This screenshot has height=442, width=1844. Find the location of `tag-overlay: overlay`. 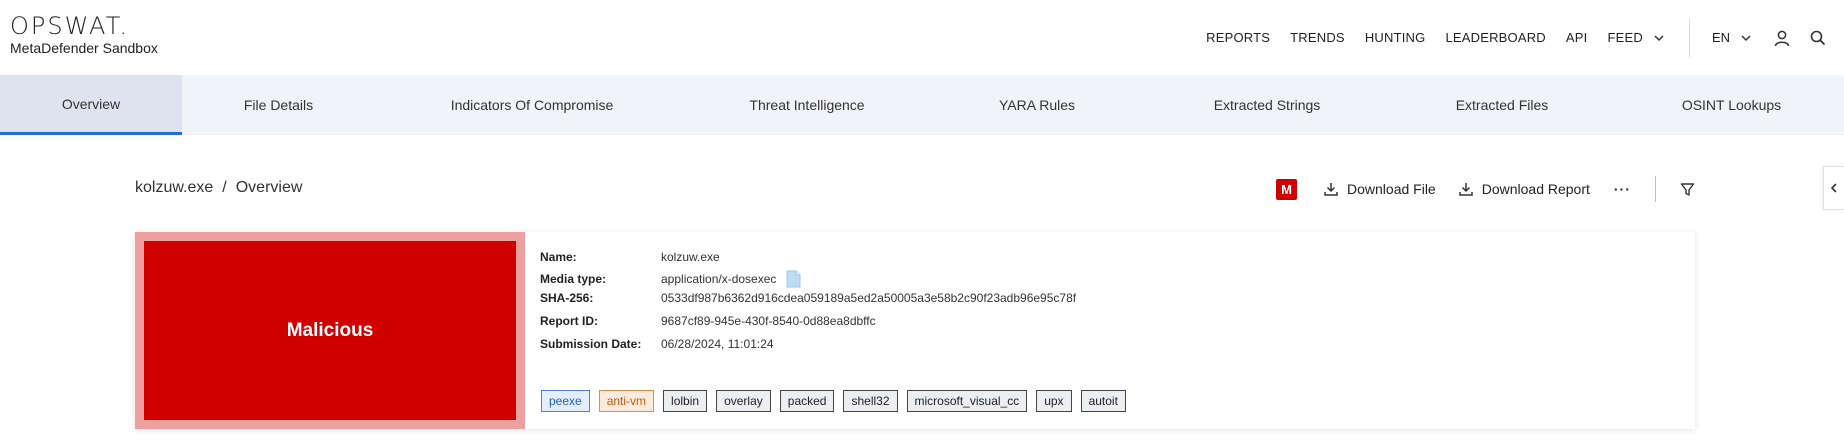

tag-overlay: overlay is located at coordinates (743, 401).